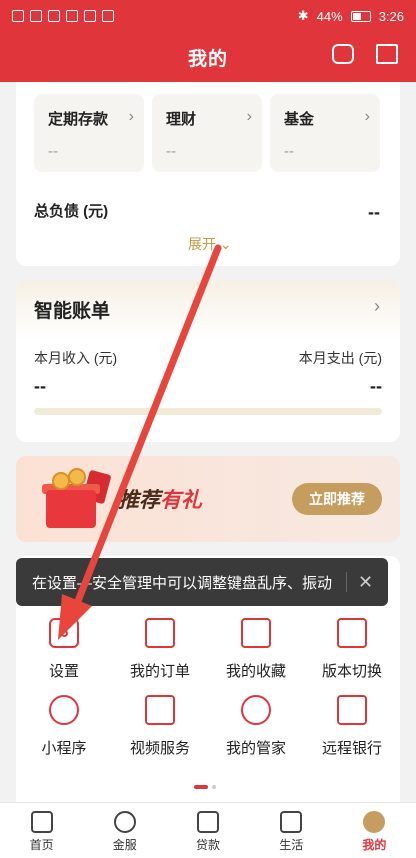  I want to click on chevron-down-icon: ⌄, so click(225, 244).